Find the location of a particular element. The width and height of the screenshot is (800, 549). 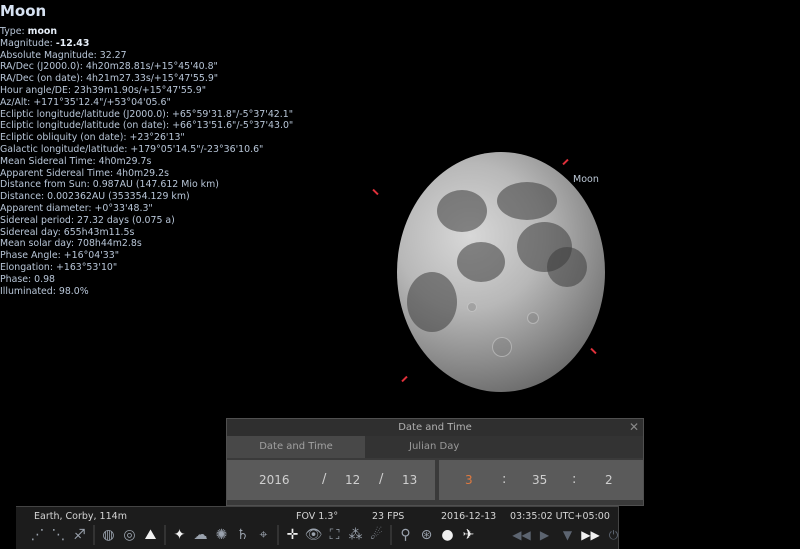

moon-marker-bottom-right is located at coordinates (593, 351).